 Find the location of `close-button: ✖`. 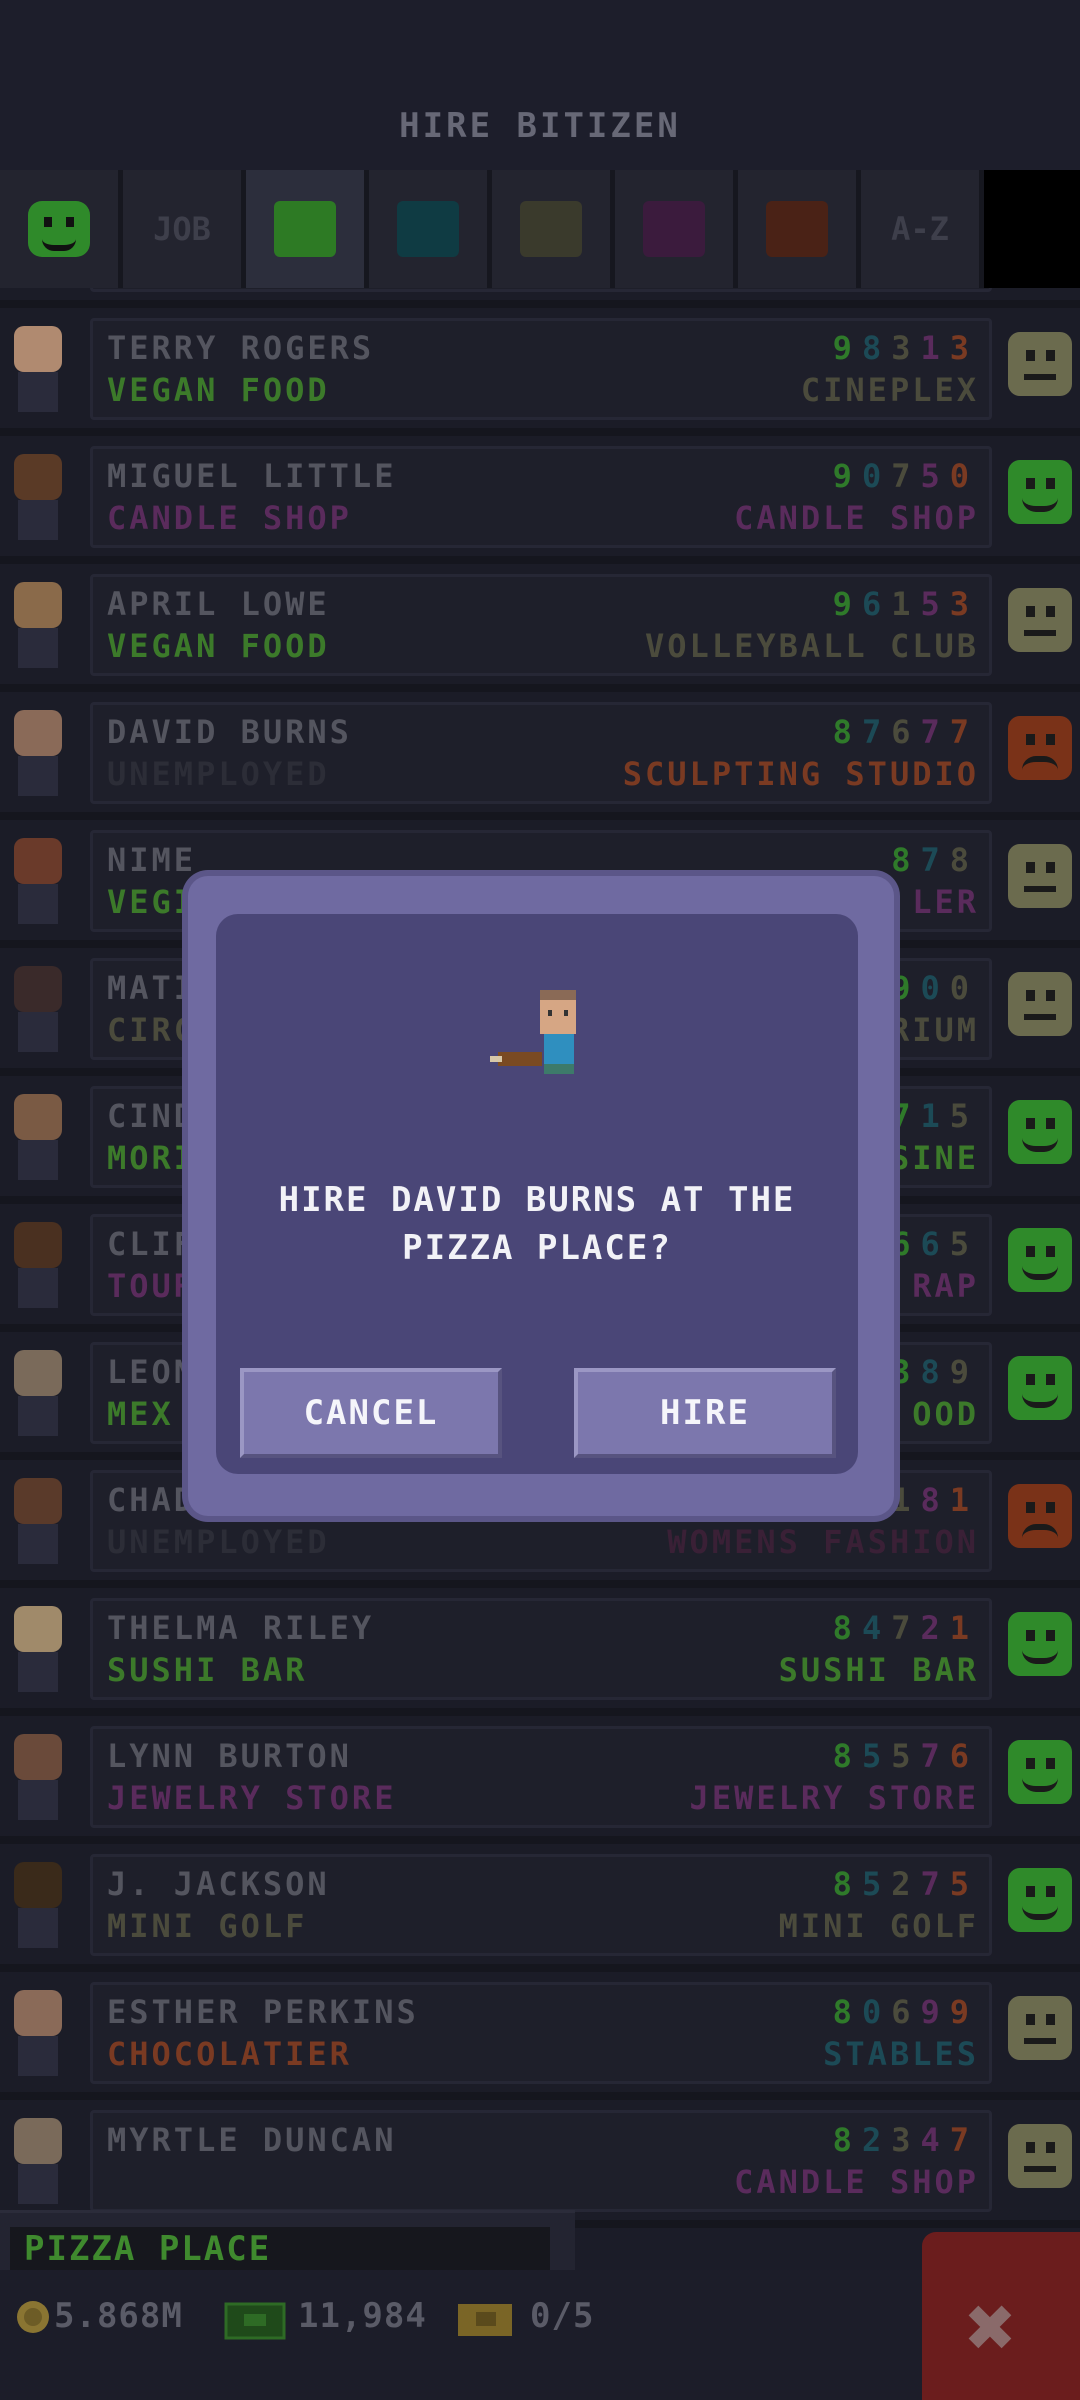

close-button: ✖ is located at coordinates (1001, 2316).